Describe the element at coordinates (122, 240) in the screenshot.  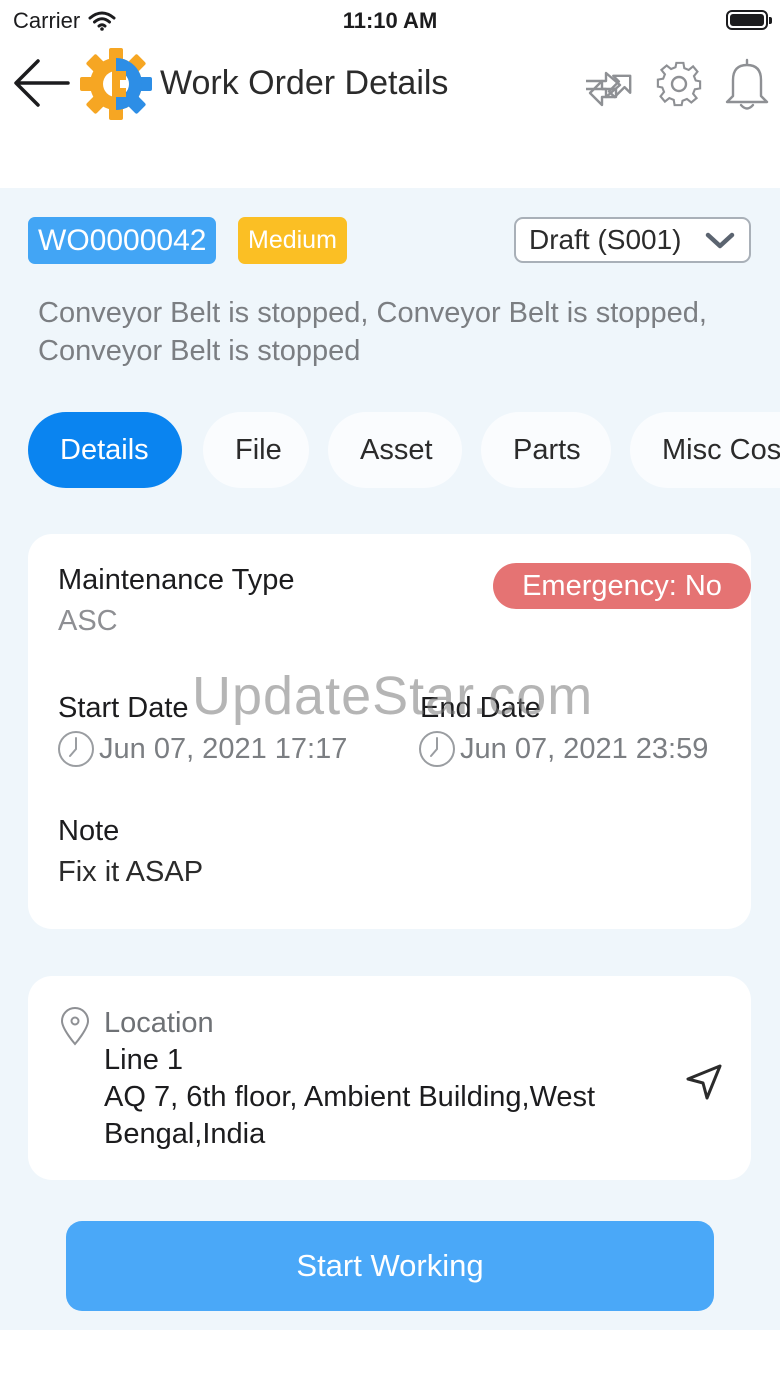
I see `work-order-id-badge: WO0000042` at that location.